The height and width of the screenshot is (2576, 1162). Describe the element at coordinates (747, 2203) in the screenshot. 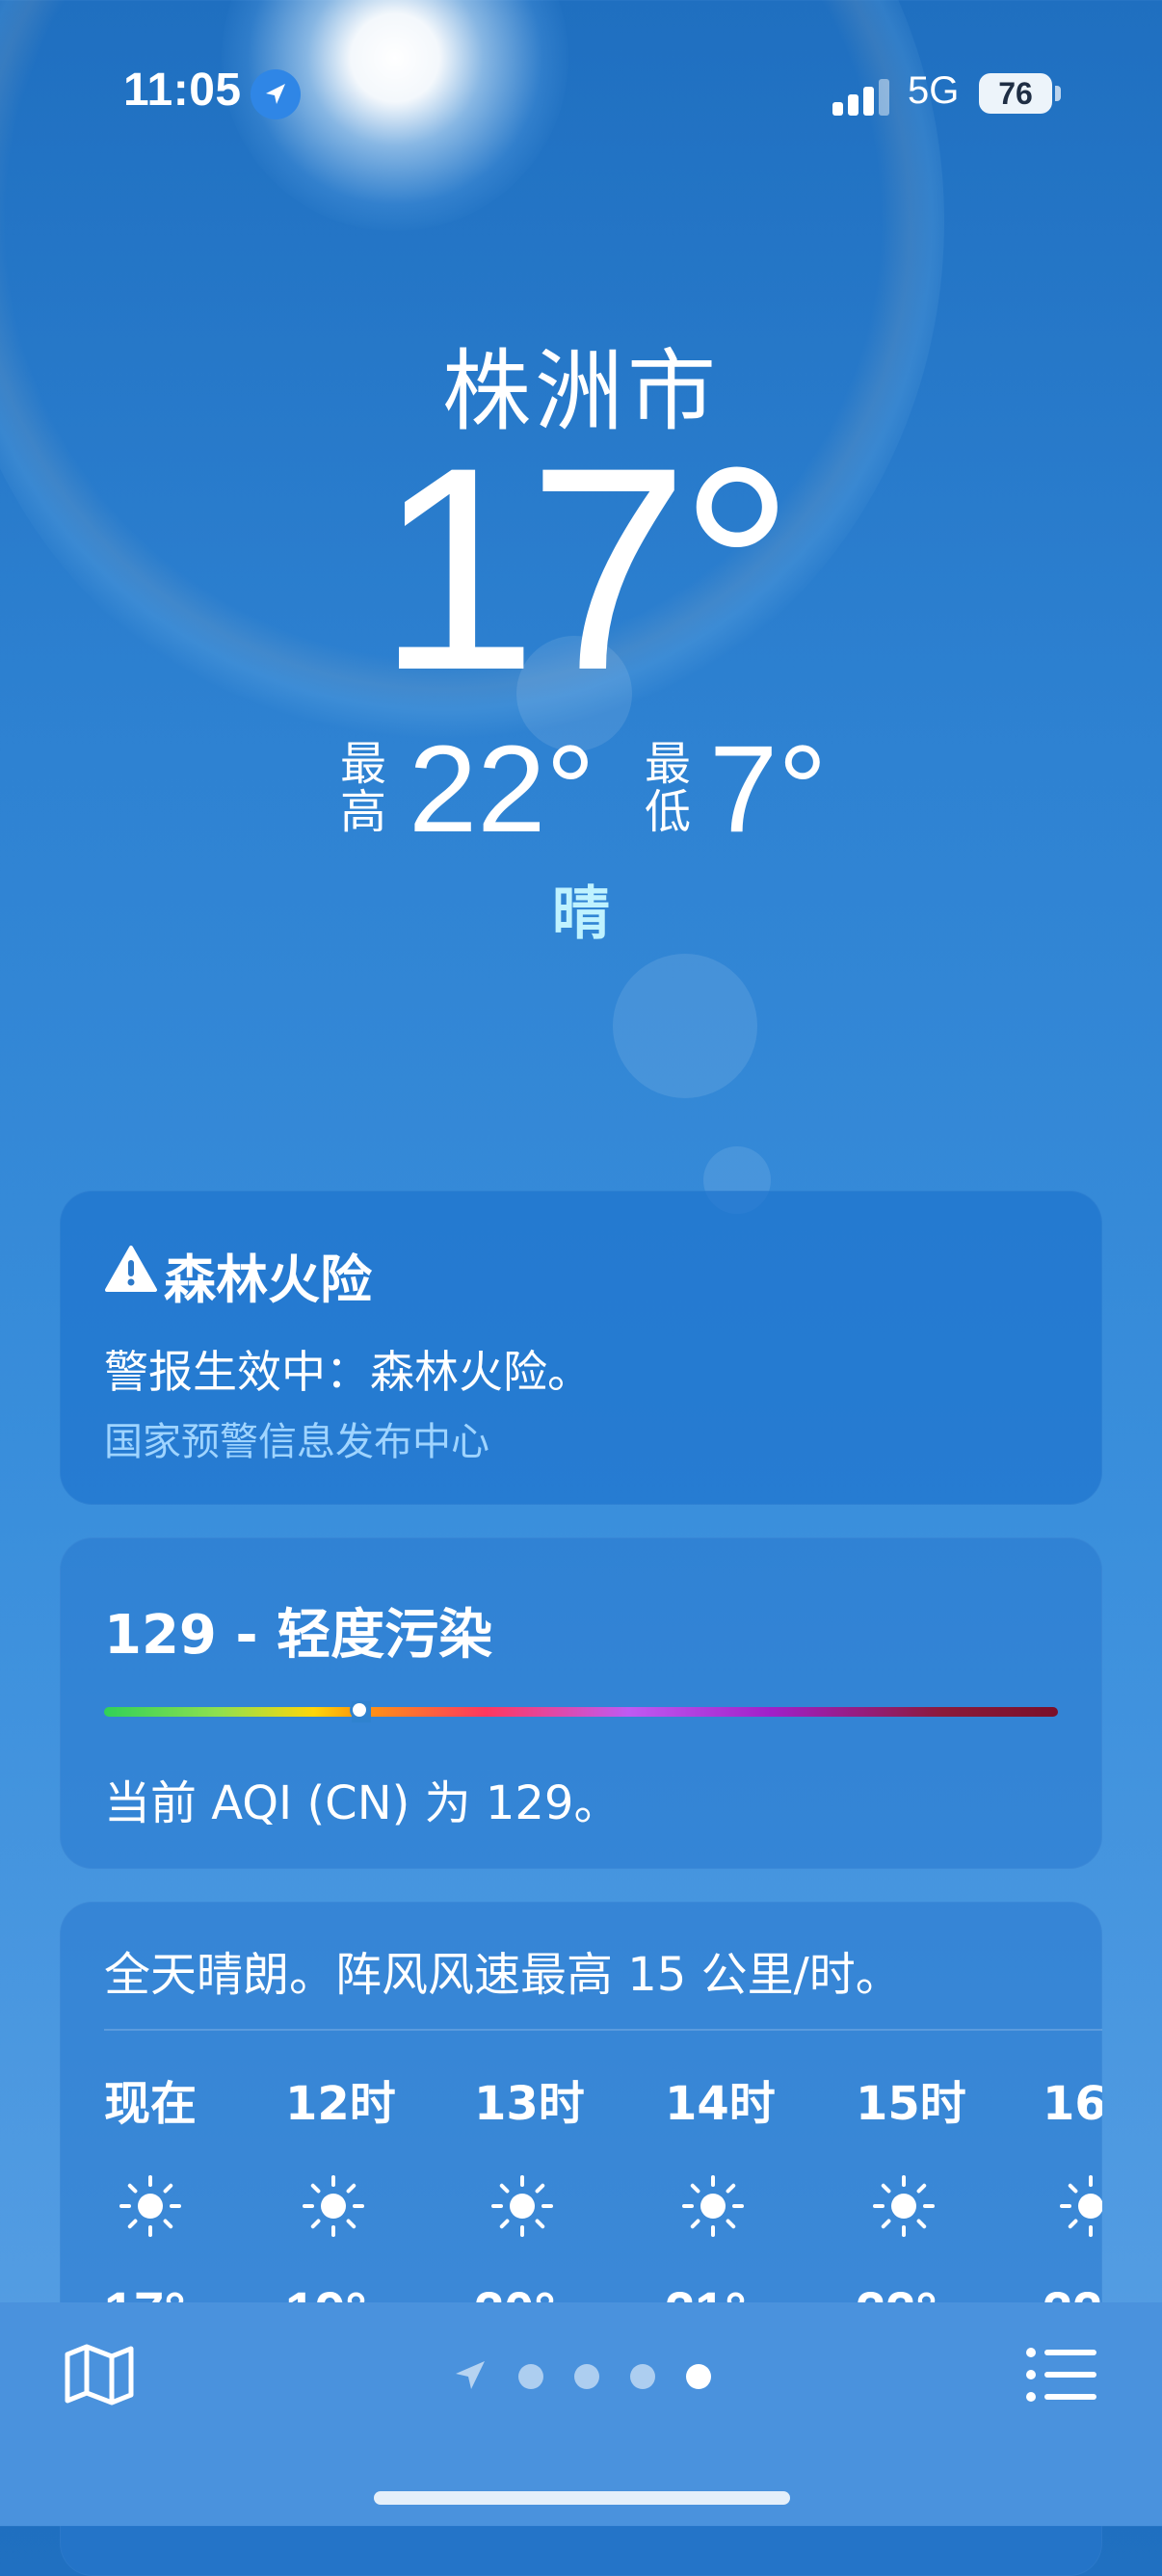

I see `hour-item: 14时 21°` at that location.